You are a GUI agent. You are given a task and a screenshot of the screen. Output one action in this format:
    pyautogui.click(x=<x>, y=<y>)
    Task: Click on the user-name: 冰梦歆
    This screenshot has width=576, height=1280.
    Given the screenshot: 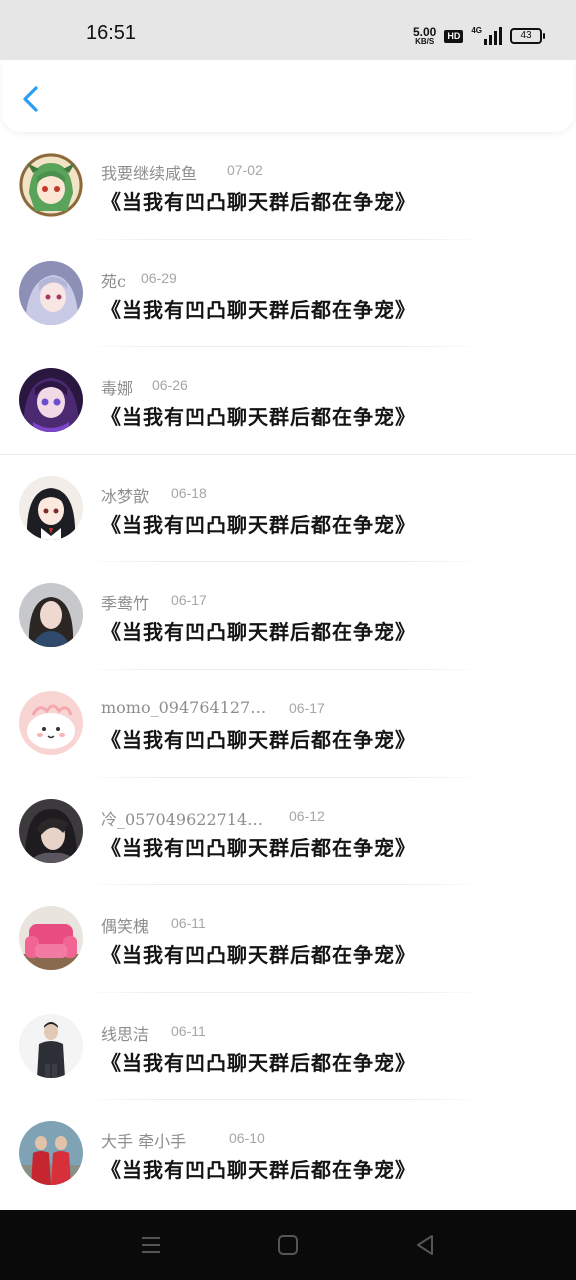 What is the action you would take?
    pyautogui.click(x=125, y=496)
    